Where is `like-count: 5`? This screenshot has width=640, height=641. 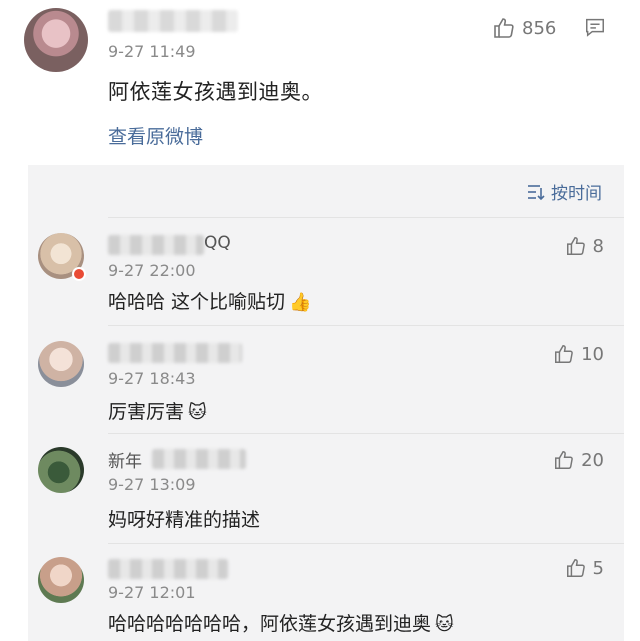
like-count: 5 is located at coordinates (598, 568).